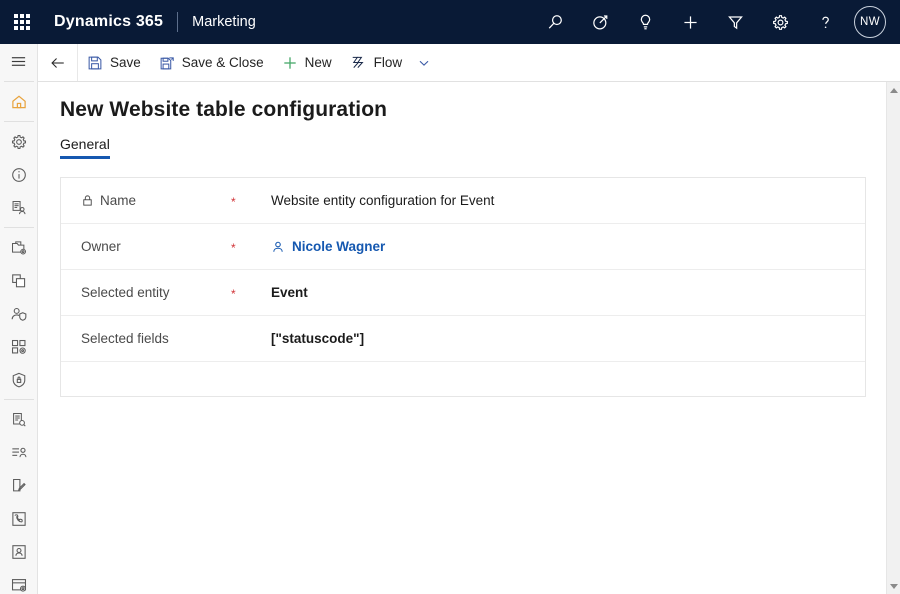  I want to click on new-button-label: New, so click(318, 62).